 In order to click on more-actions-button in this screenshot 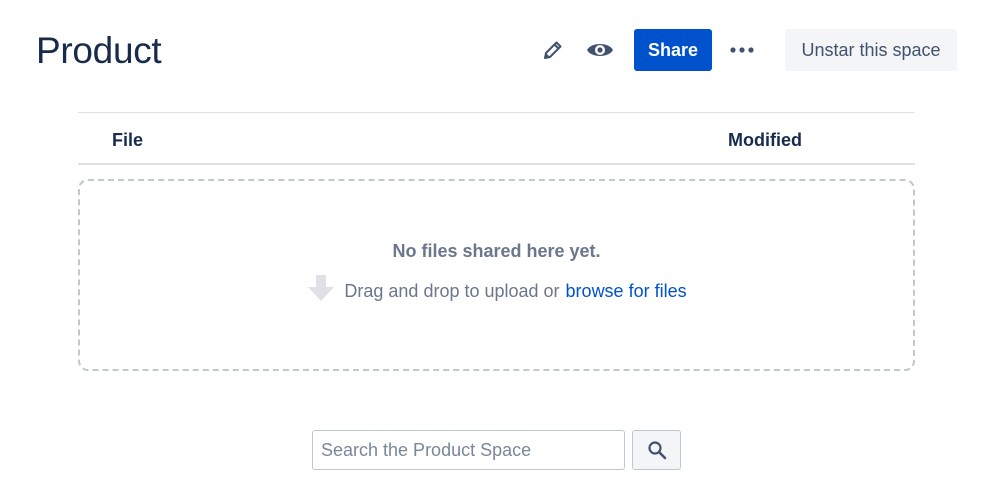, I will do `click(742, 50)`.